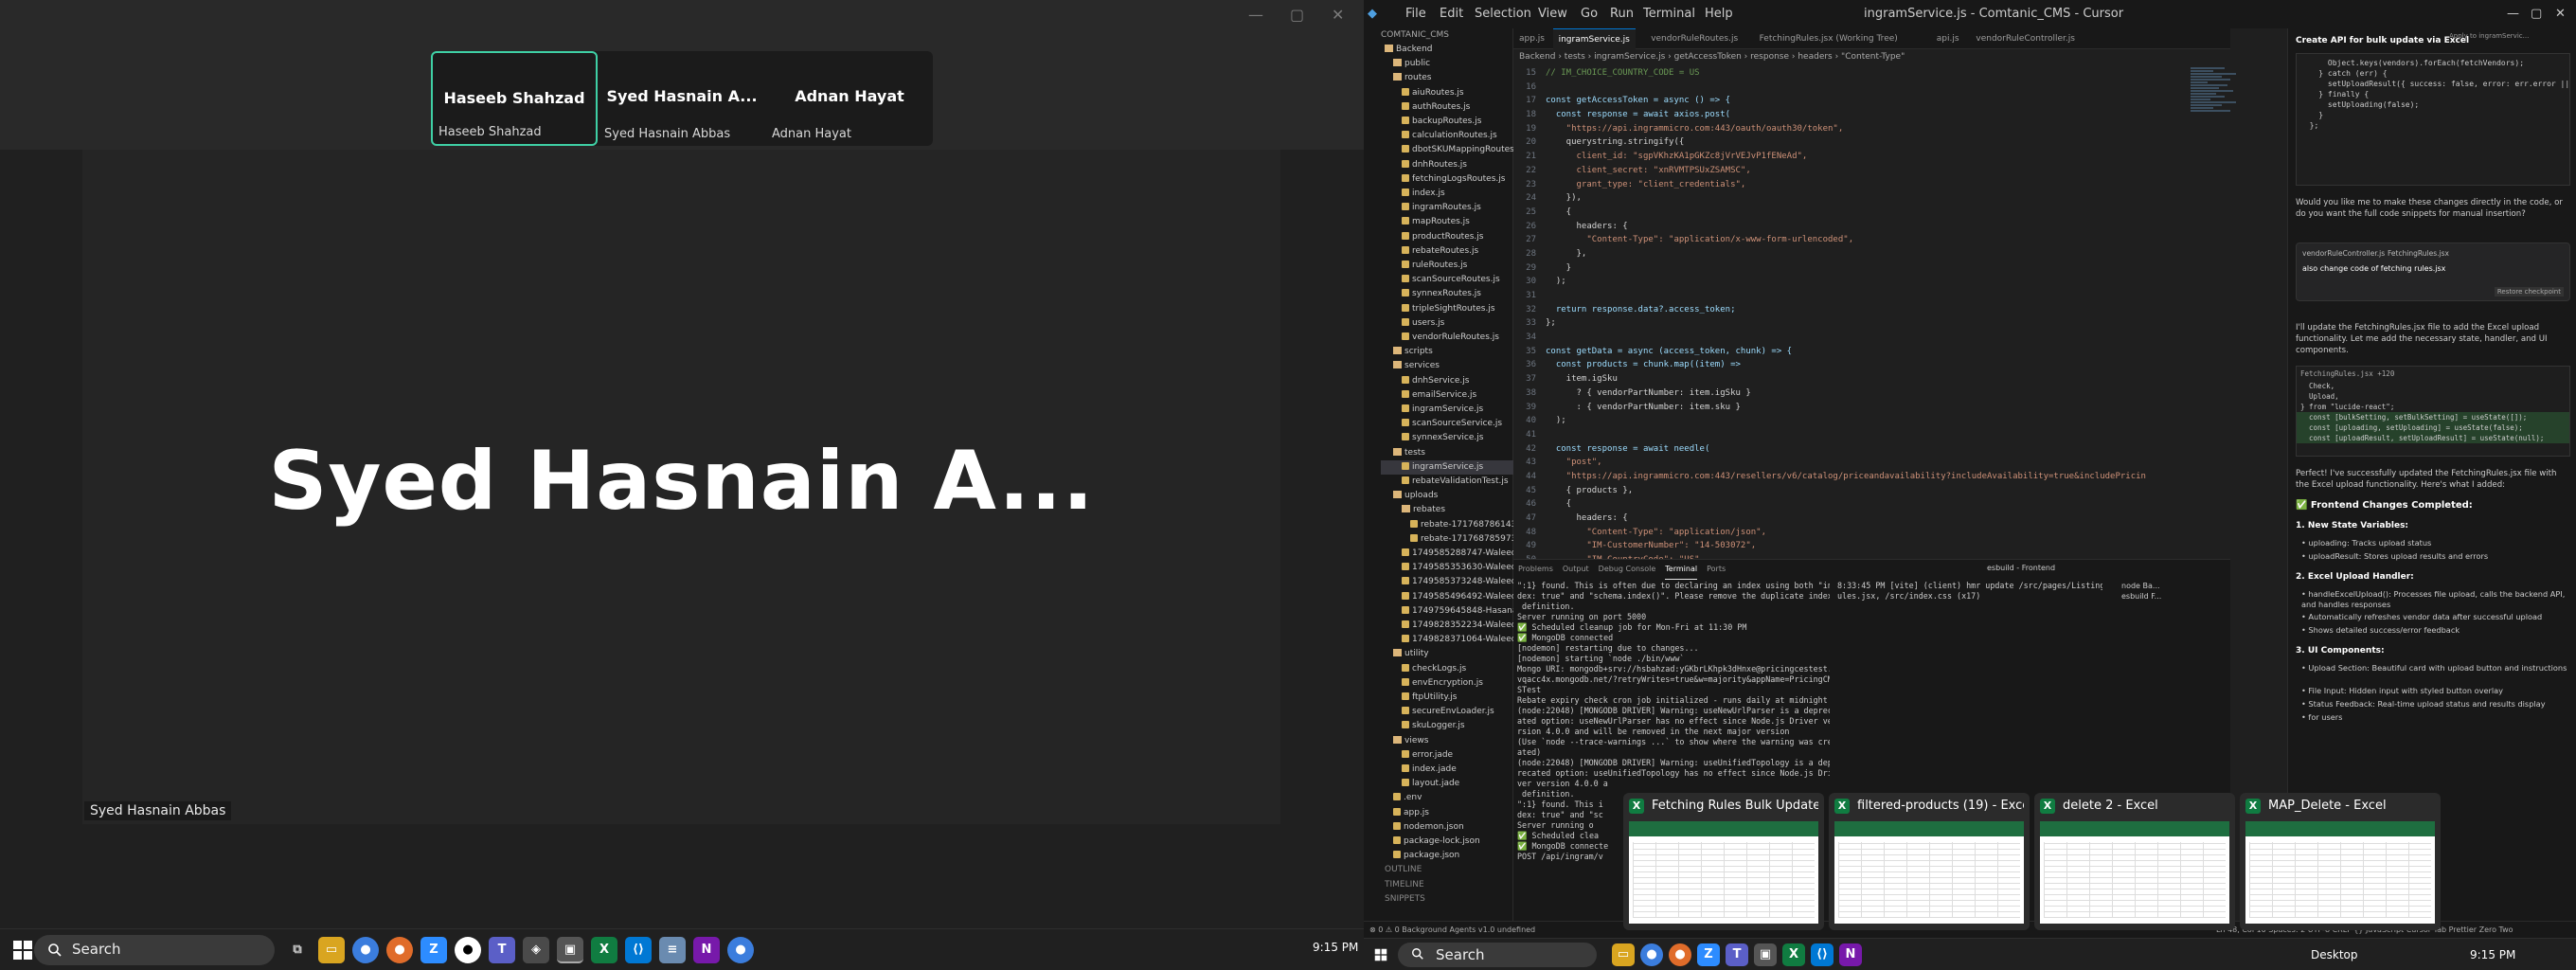 The image size is (2576, 970). What do you see at coordinates (1447, 784) in the screenshot?
I see `explorer-file: layout.jade` at bounding box center [1447, 784].